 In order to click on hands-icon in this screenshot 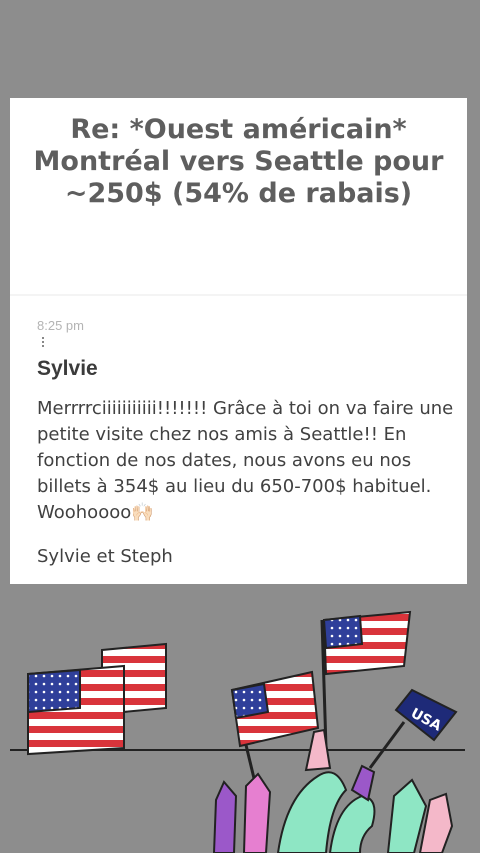, I will do `click(333, 790)`.